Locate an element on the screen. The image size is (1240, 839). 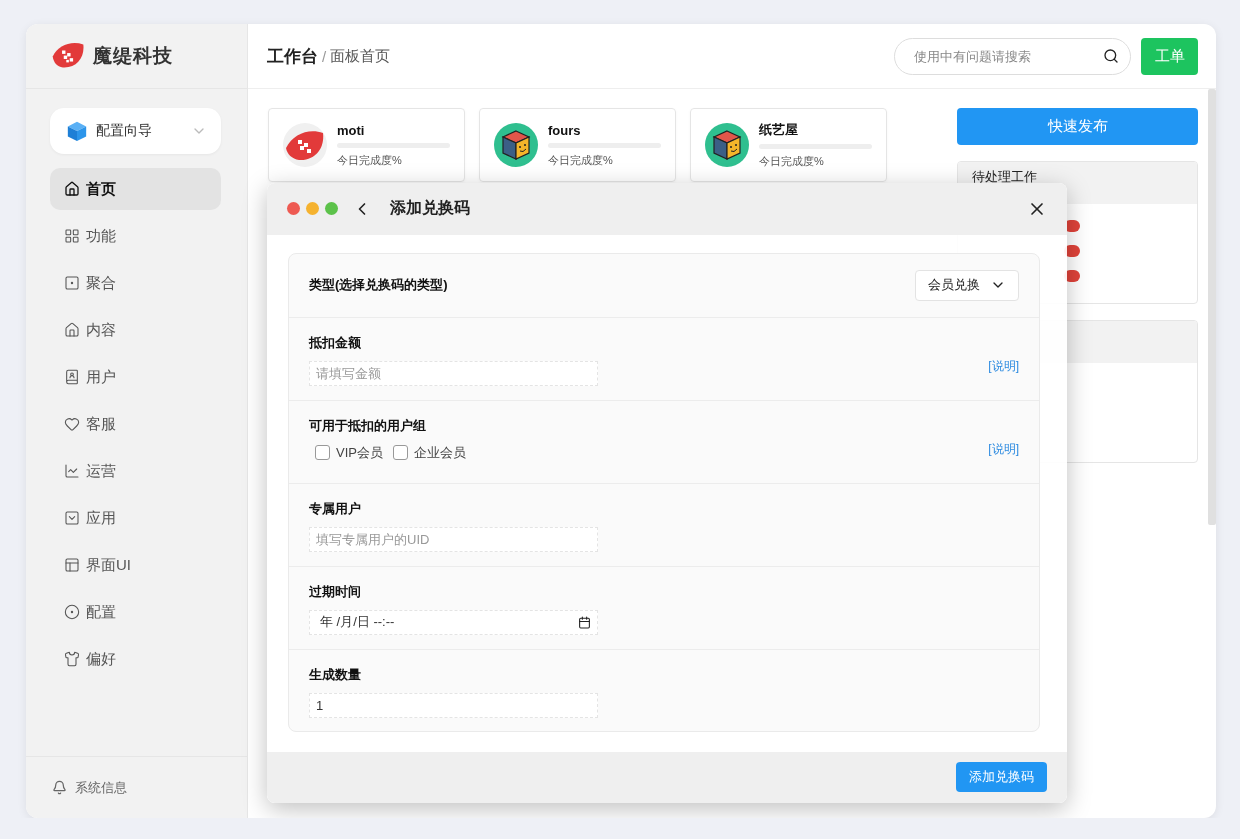
sidebar-item: 功能 is located at coordinates (135, 236).